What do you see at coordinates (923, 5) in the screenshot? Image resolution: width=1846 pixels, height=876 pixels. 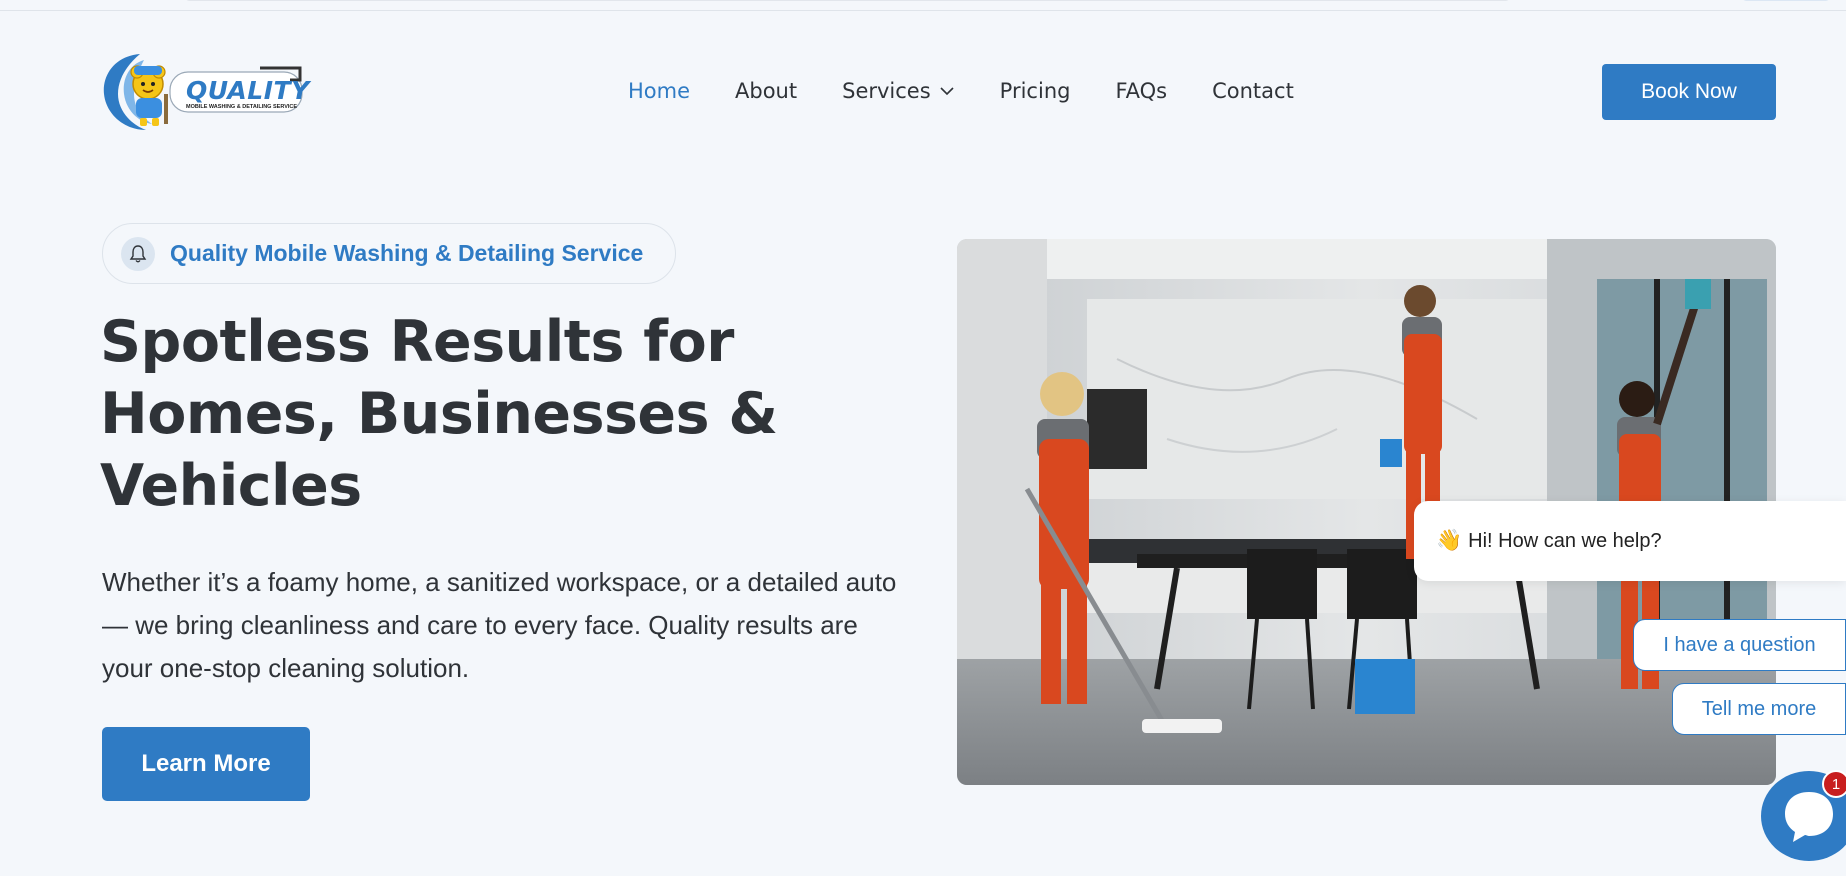 I see `browser-top-strip` at bounding box center [923, 5].